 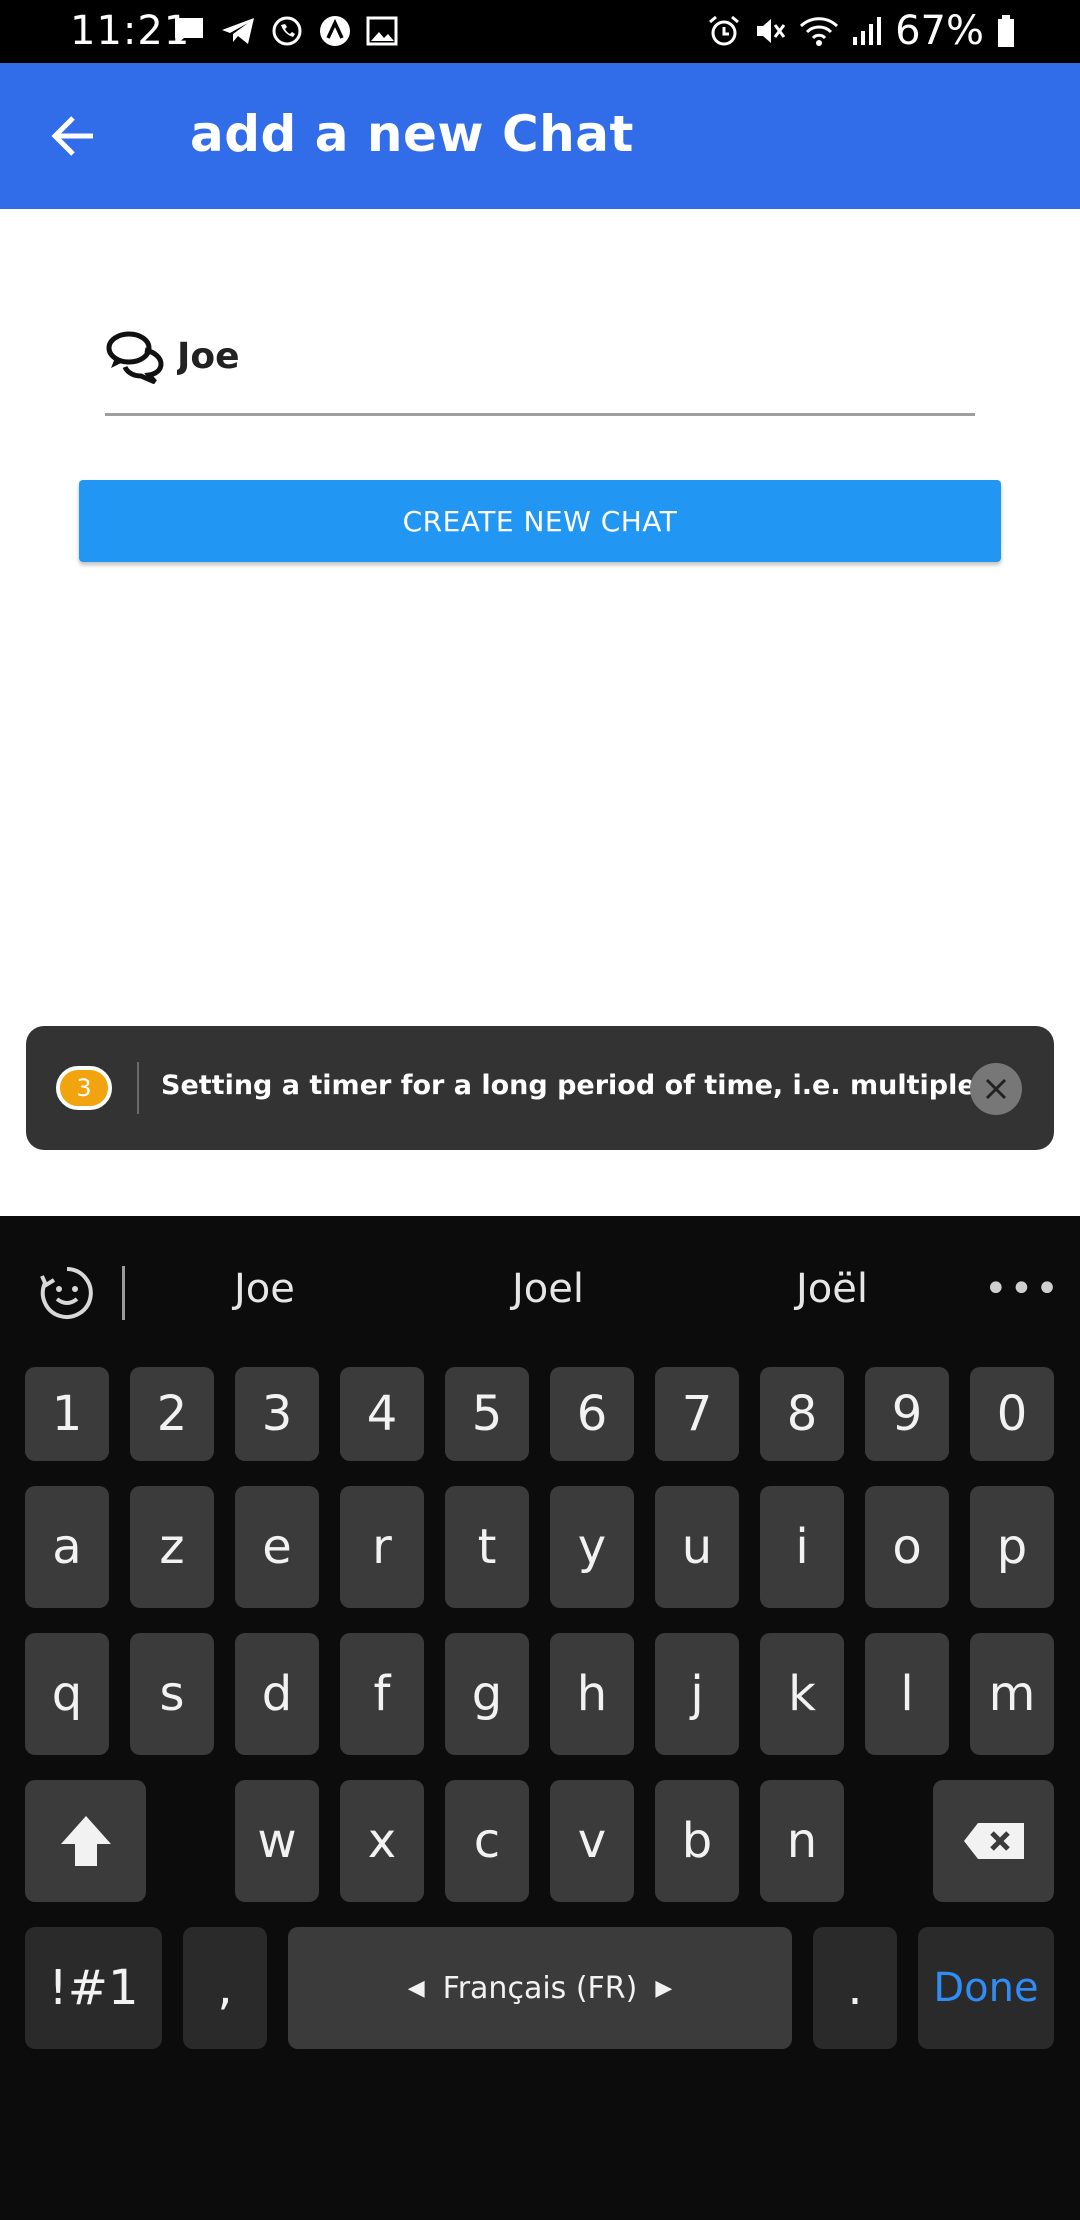 I want to click on key-1: 1, so click(x=67, y=1414).